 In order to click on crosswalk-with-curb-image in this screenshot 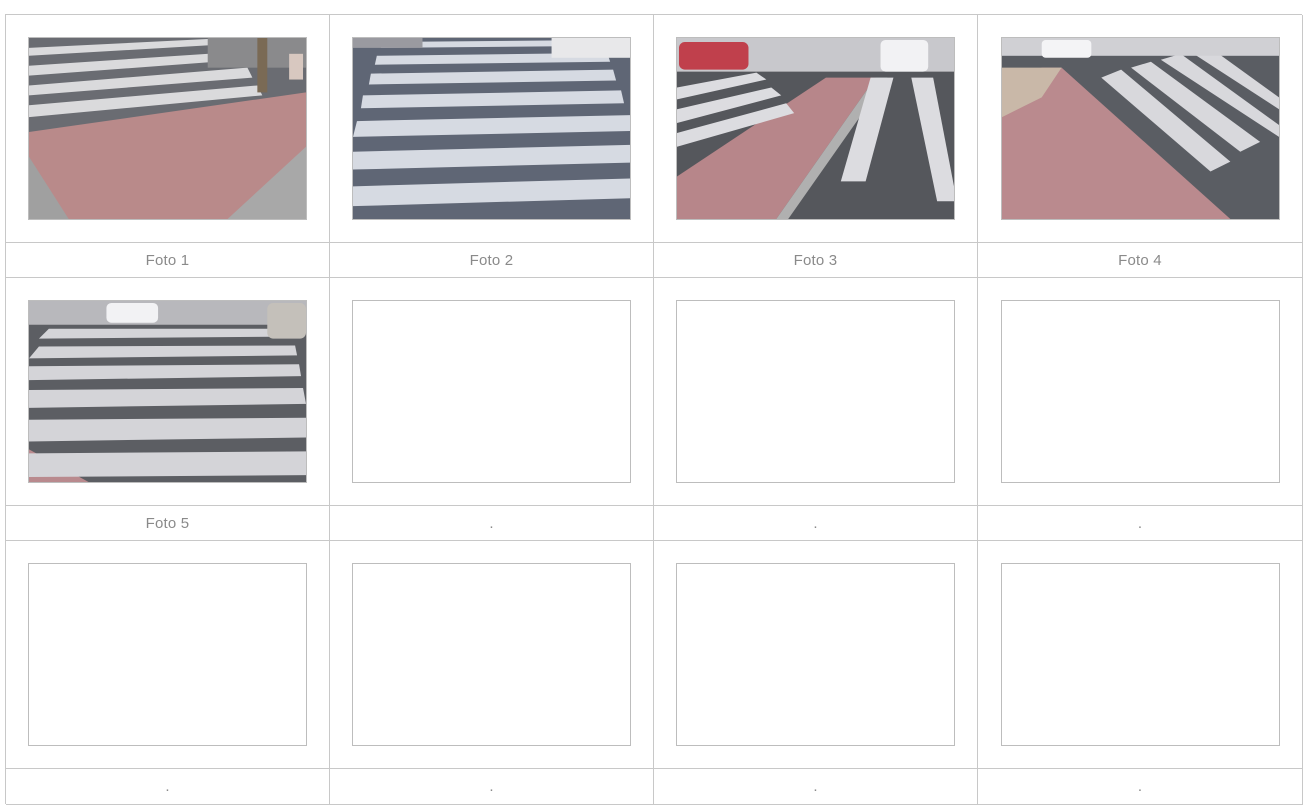, I will do `click(815, 128)`.